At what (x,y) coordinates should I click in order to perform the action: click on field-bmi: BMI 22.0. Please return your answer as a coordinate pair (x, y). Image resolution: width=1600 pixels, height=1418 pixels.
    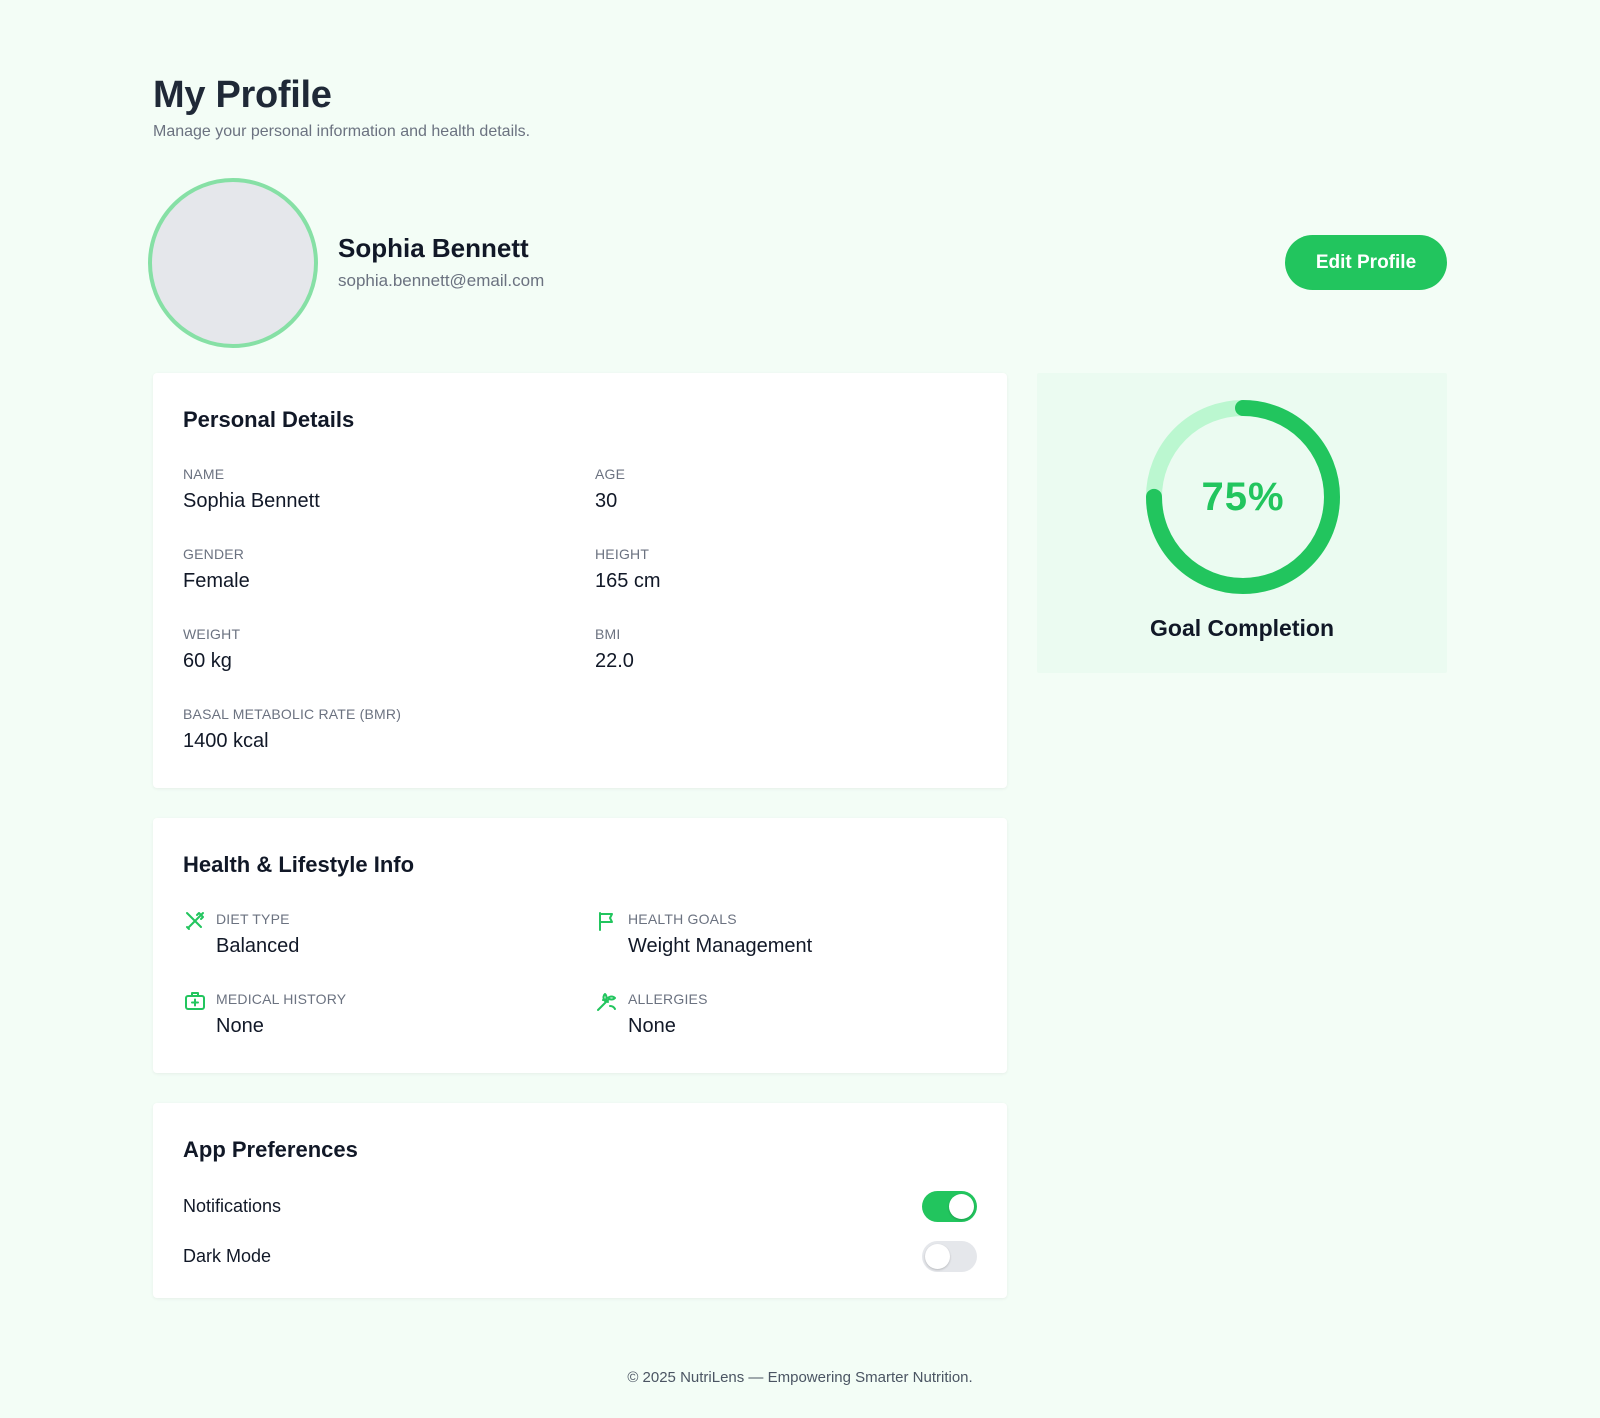
    Looking at the image, I should click on (614, 649).